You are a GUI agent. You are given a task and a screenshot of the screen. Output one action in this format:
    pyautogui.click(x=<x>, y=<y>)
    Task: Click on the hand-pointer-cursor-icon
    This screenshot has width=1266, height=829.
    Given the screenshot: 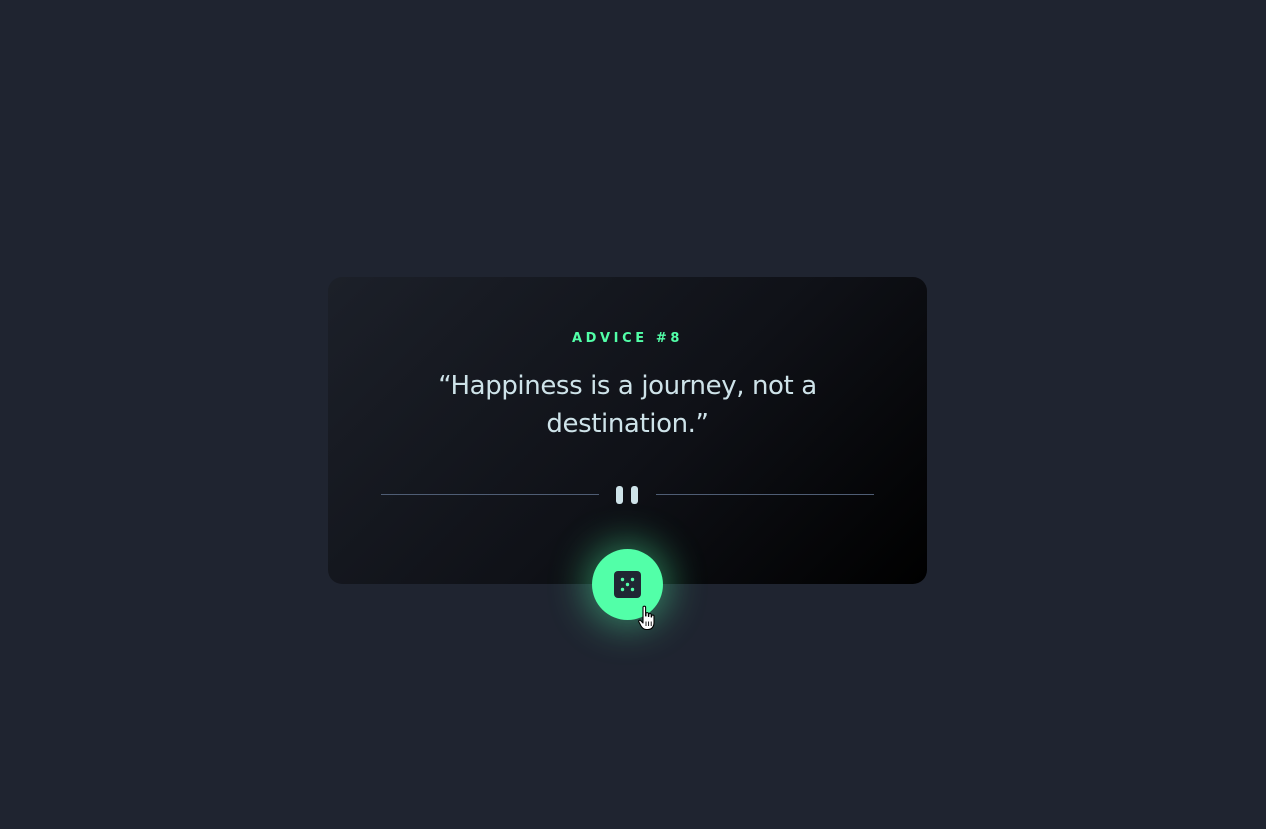 What is the action you would take?
    pyautogui.click(x=646, y=618)
    